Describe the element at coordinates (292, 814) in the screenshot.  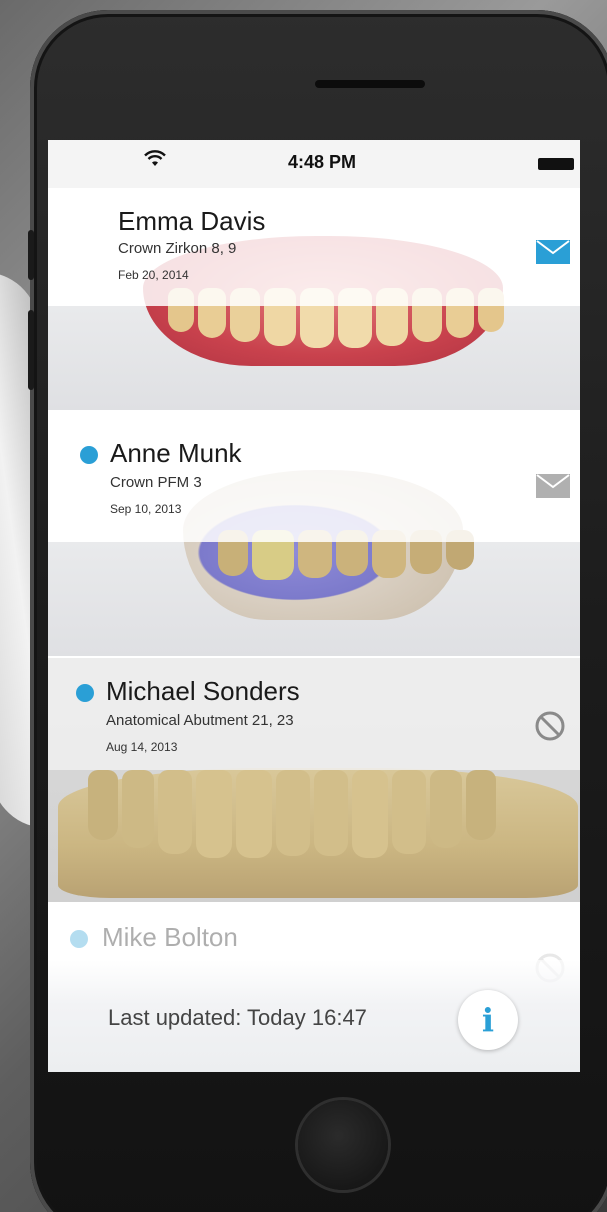
I see `teeth-row` at that location.